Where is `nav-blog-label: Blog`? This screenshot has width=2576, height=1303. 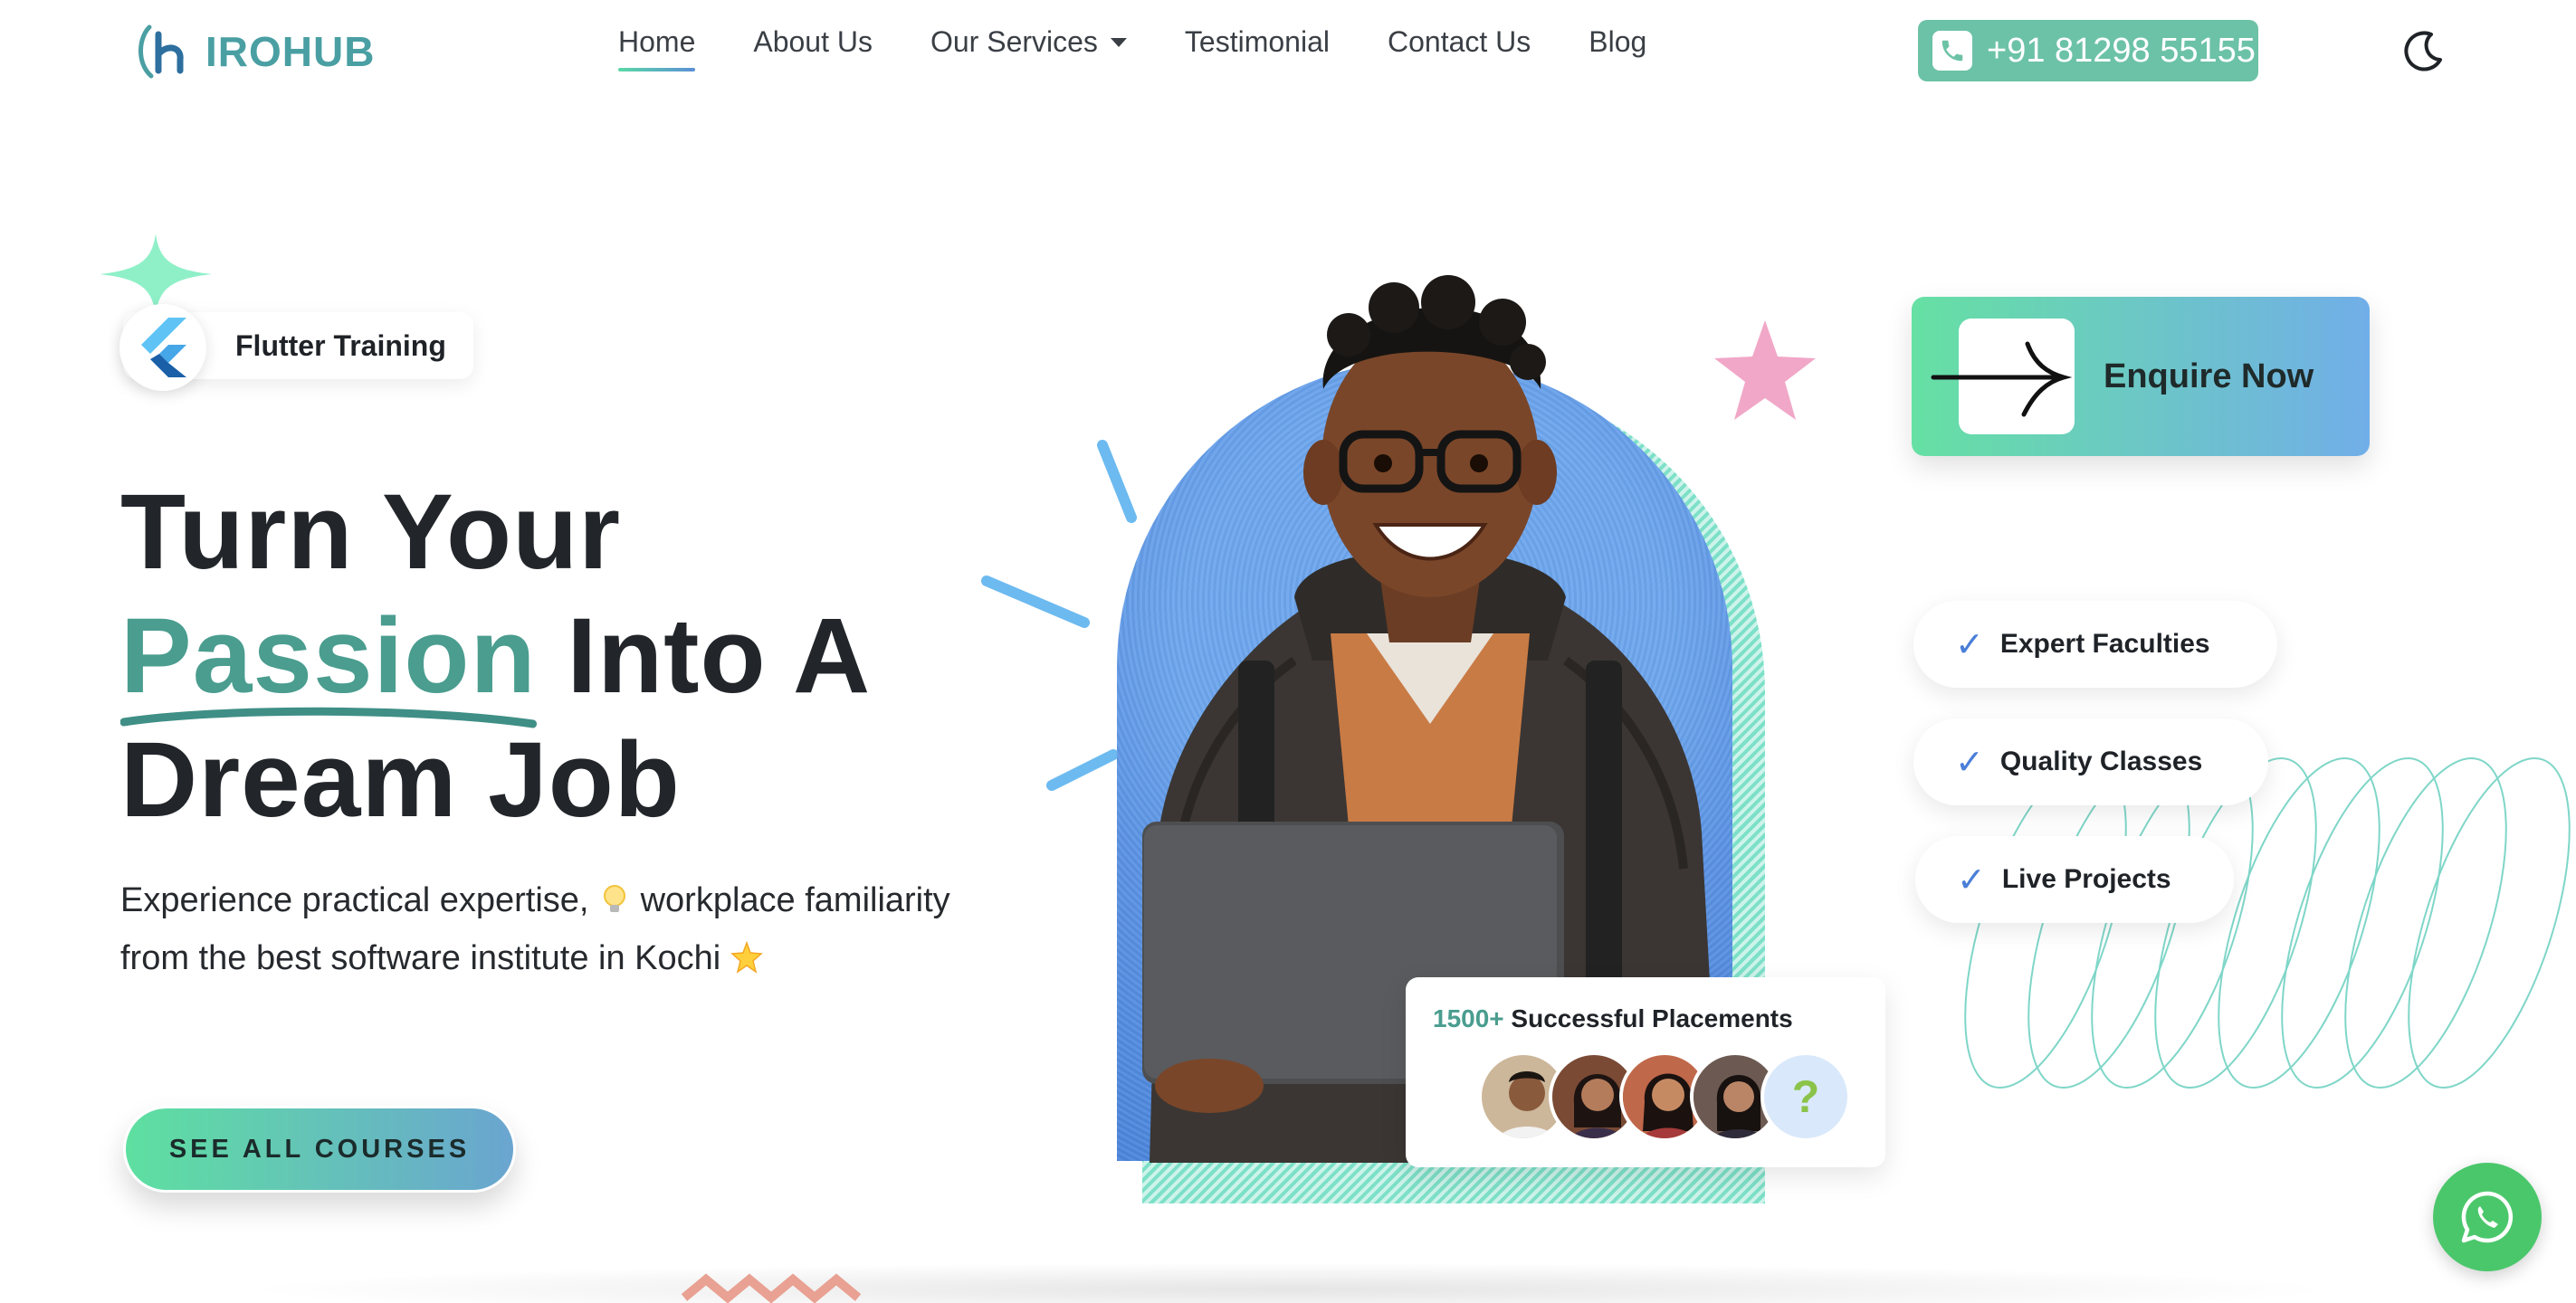 nav-blog-label: Blog is located at coordinates (1618, 41).